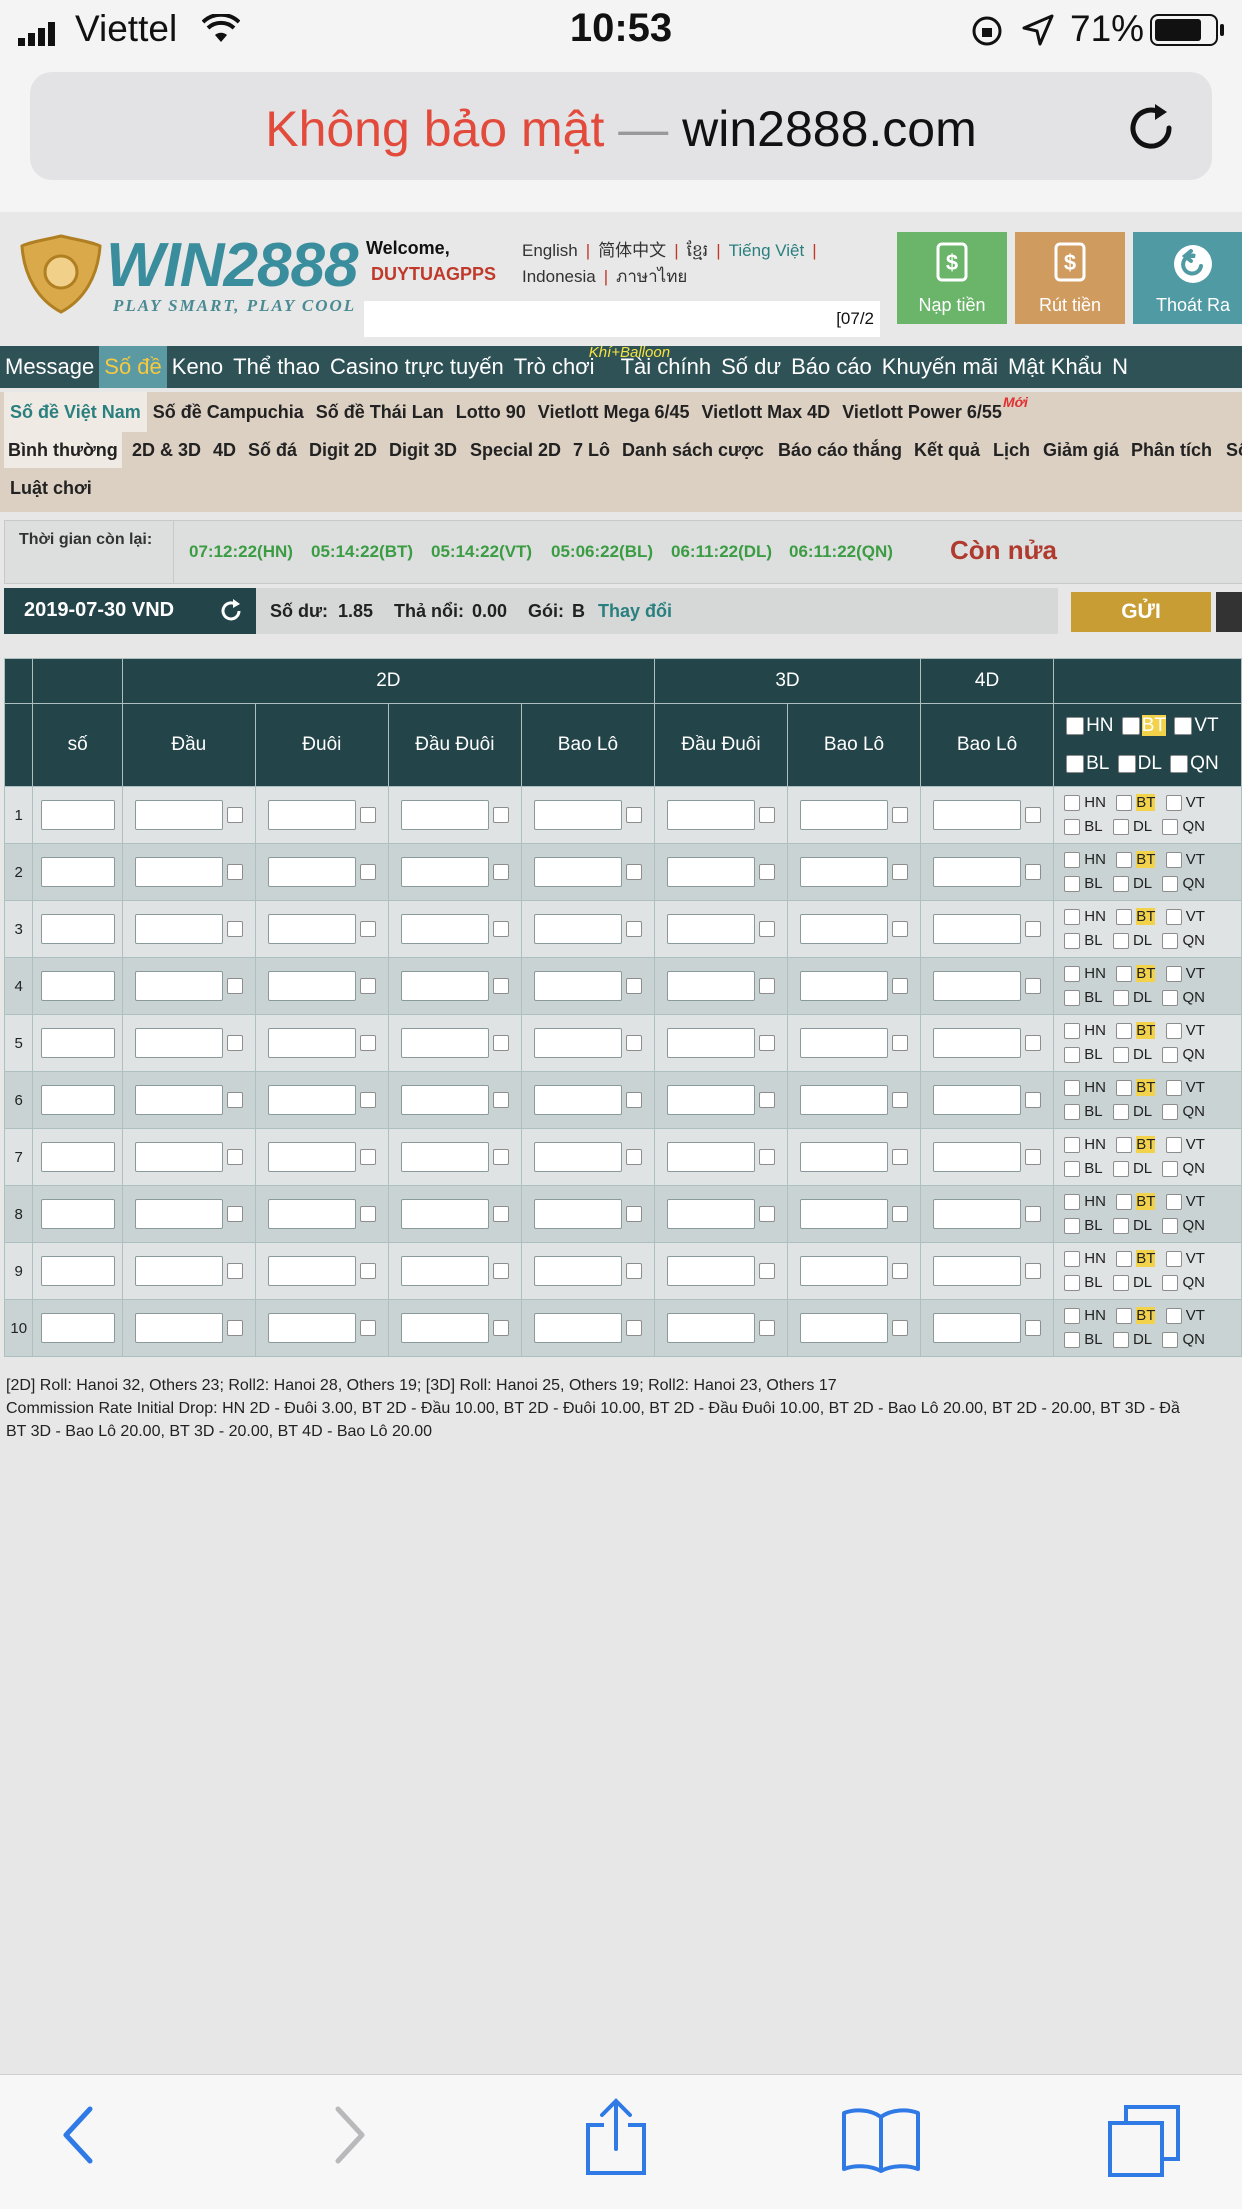 This screenshot has height=2209, width=1242. What do you see at coordinates (1171, 450) in the screenshot?
I see `tab-phan-tich: Phân tích` at bounding box center [1171, 450].